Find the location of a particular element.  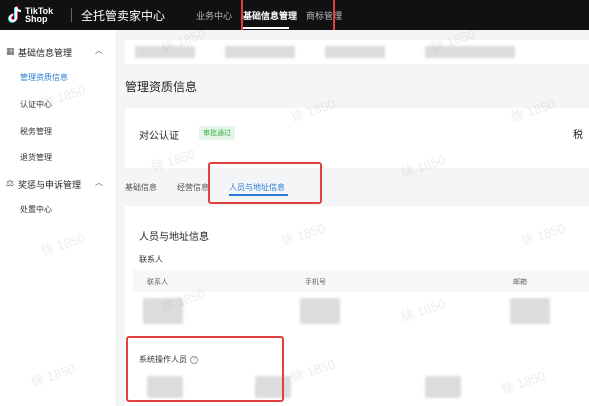

contacts-table-header: 联系人 手机号 邮箱 is located at coordinates (361, 281).